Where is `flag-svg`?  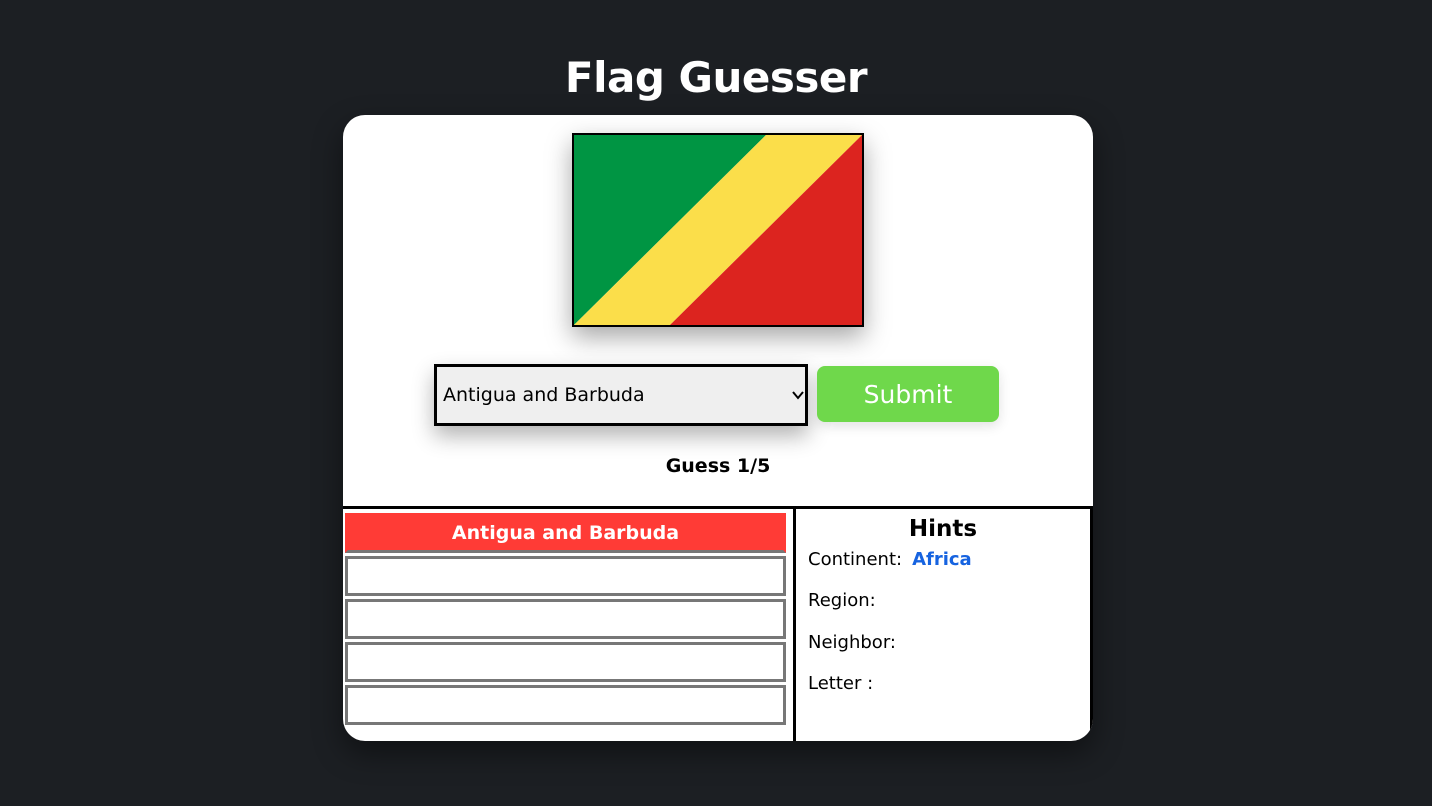
flag-svg is located at coordinates (718, 230).